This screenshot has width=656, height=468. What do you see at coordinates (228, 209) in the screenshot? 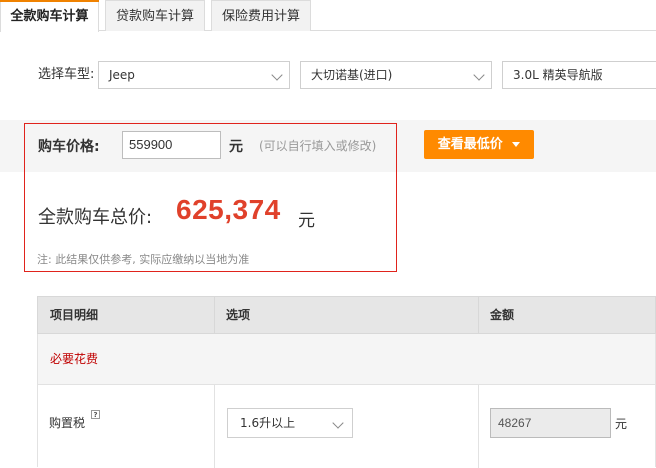
I see `total-price-value: 625,374` at bounding box center [228, 209].